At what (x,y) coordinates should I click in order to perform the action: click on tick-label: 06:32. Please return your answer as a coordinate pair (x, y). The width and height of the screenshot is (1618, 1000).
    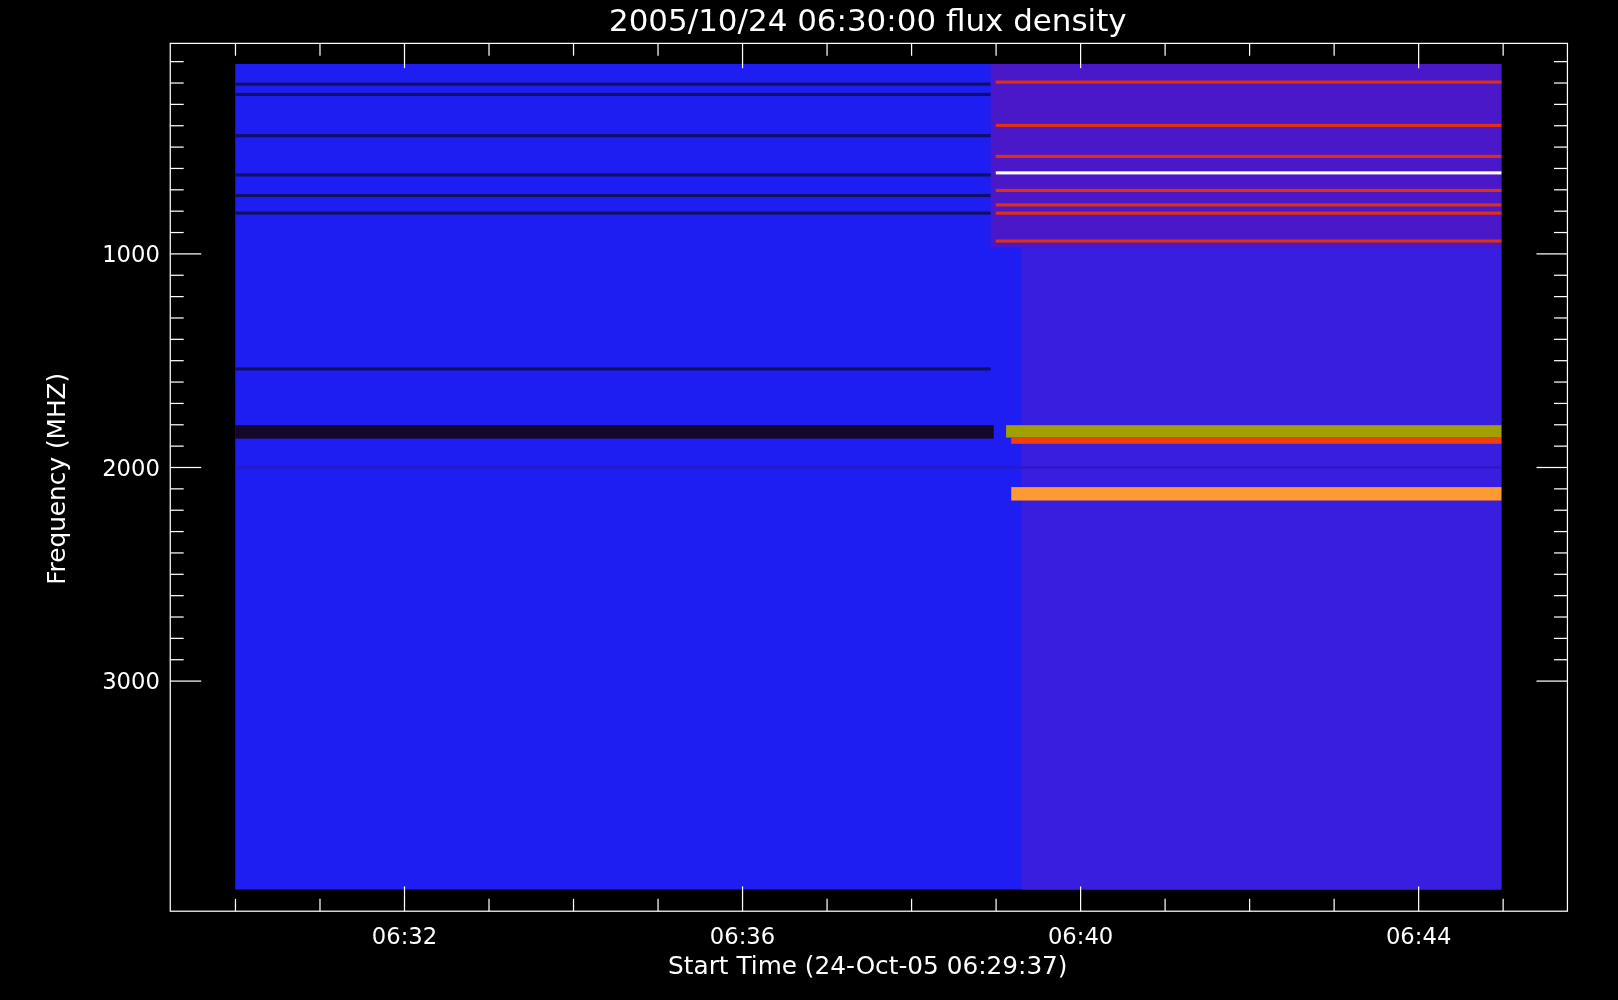
    Looking at the image, I should click on (404, 936).